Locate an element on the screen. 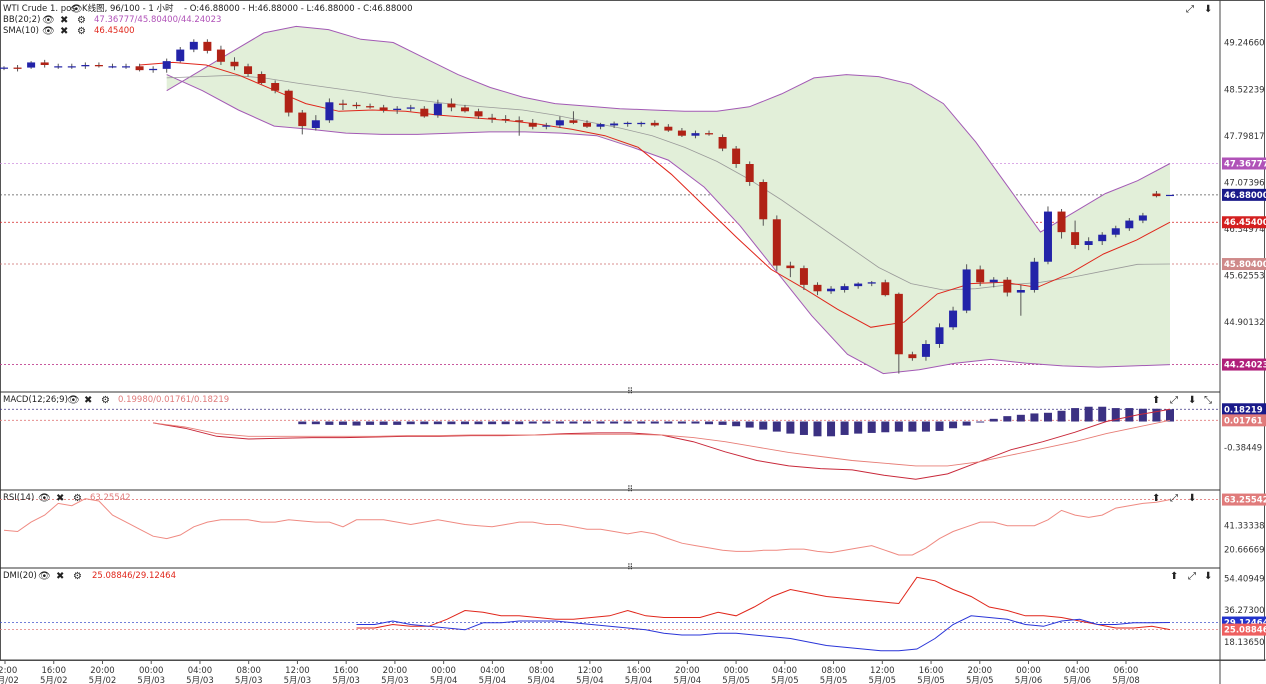  bb-eye-icon: 👁 is located at coordinates (48, 20).